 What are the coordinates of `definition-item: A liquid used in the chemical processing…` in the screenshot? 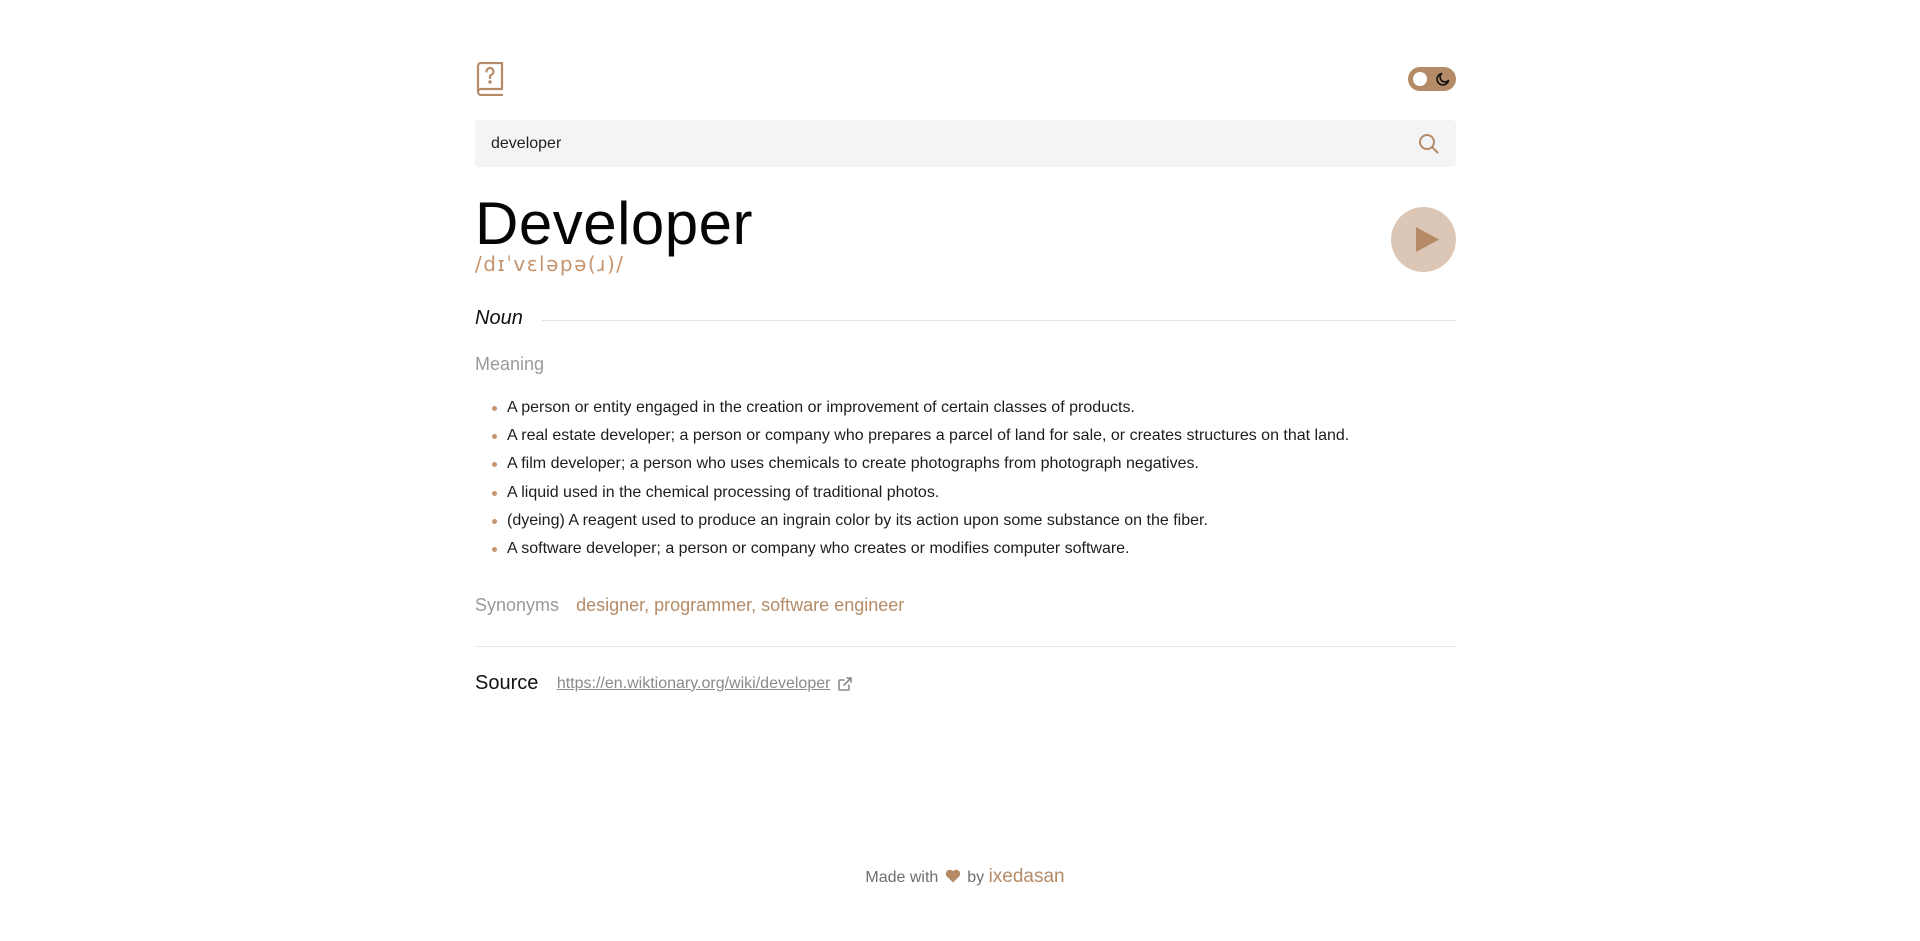 It's located at (965, 493).